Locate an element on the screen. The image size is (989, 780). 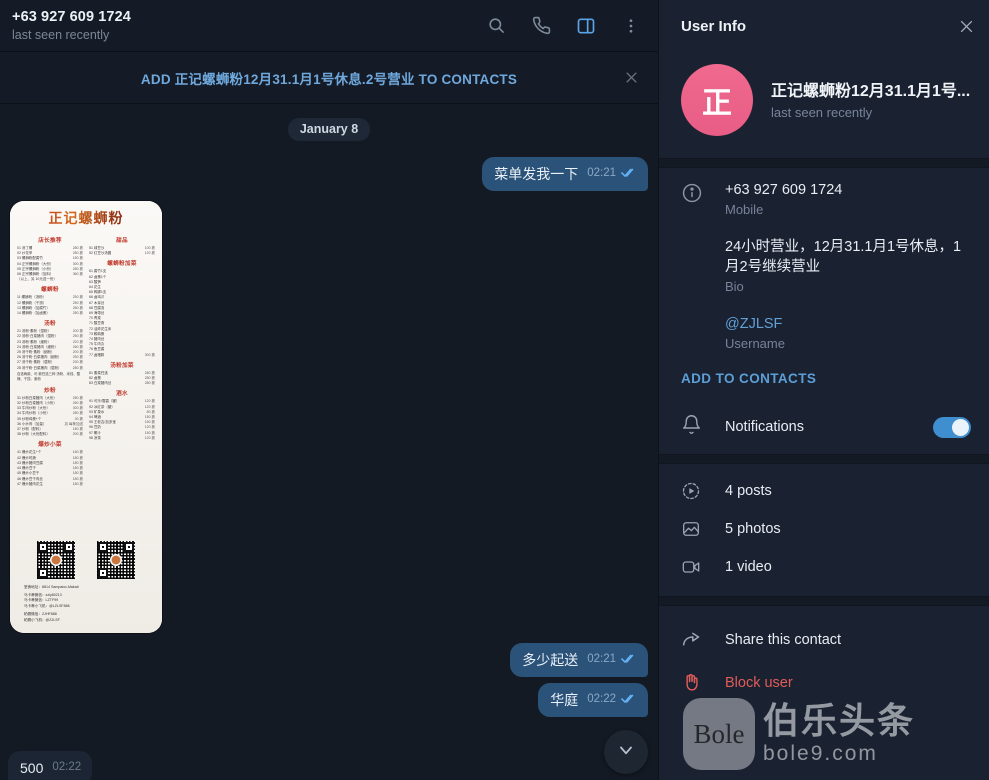
scroll-to-bottom-button is located at coordinates (626, 752).